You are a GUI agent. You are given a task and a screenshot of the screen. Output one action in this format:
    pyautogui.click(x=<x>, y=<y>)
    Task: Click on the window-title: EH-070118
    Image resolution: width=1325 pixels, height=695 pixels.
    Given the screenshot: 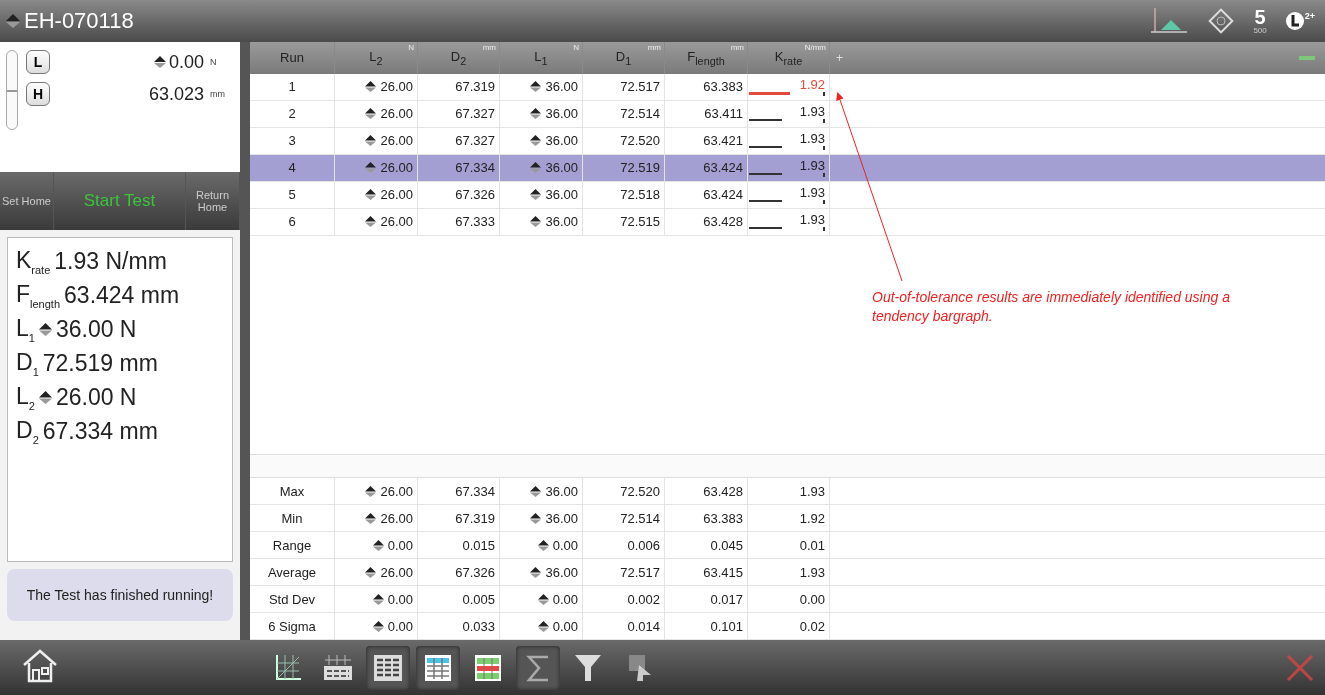 What is the action you would take?
    pyautogui.click(x=79, y=21)
    